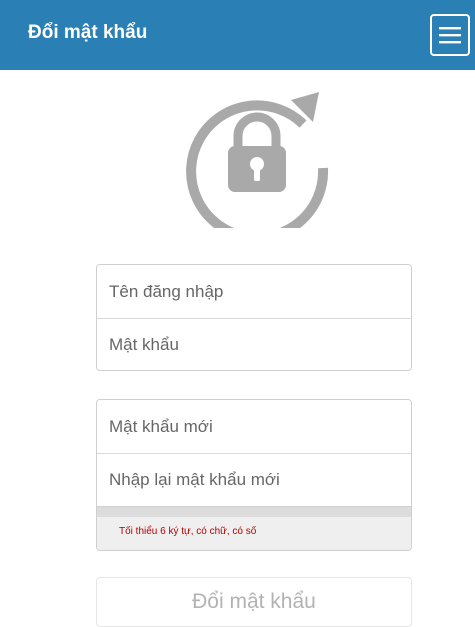 The image size is (475, 627). Describe the element at coordinates (88, 32) in the screenshot. I see `page-title: Đổi mật khẩu` at that location.